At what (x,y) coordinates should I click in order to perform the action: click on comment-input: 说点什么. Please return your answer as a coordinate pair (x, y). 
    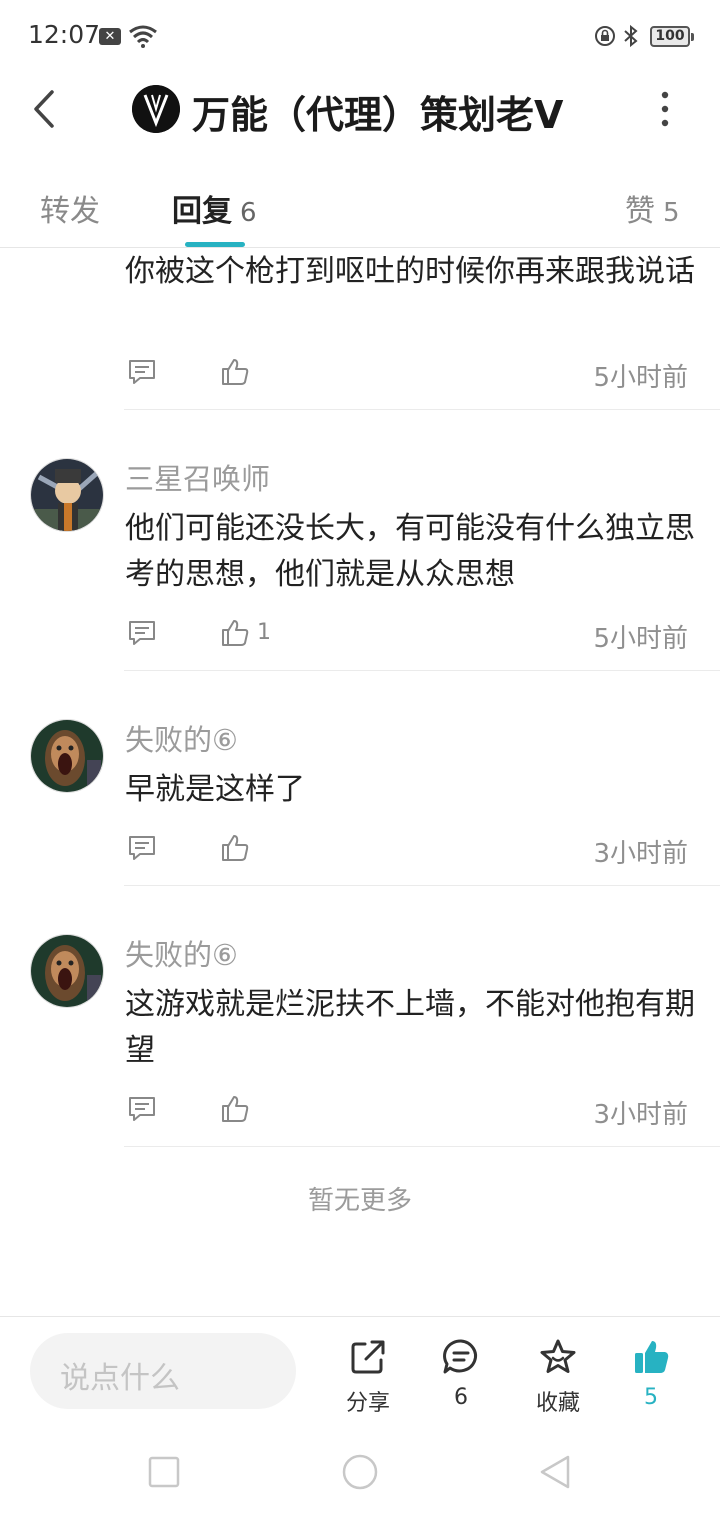
    Looking at the image, I should click on (163, 1371).